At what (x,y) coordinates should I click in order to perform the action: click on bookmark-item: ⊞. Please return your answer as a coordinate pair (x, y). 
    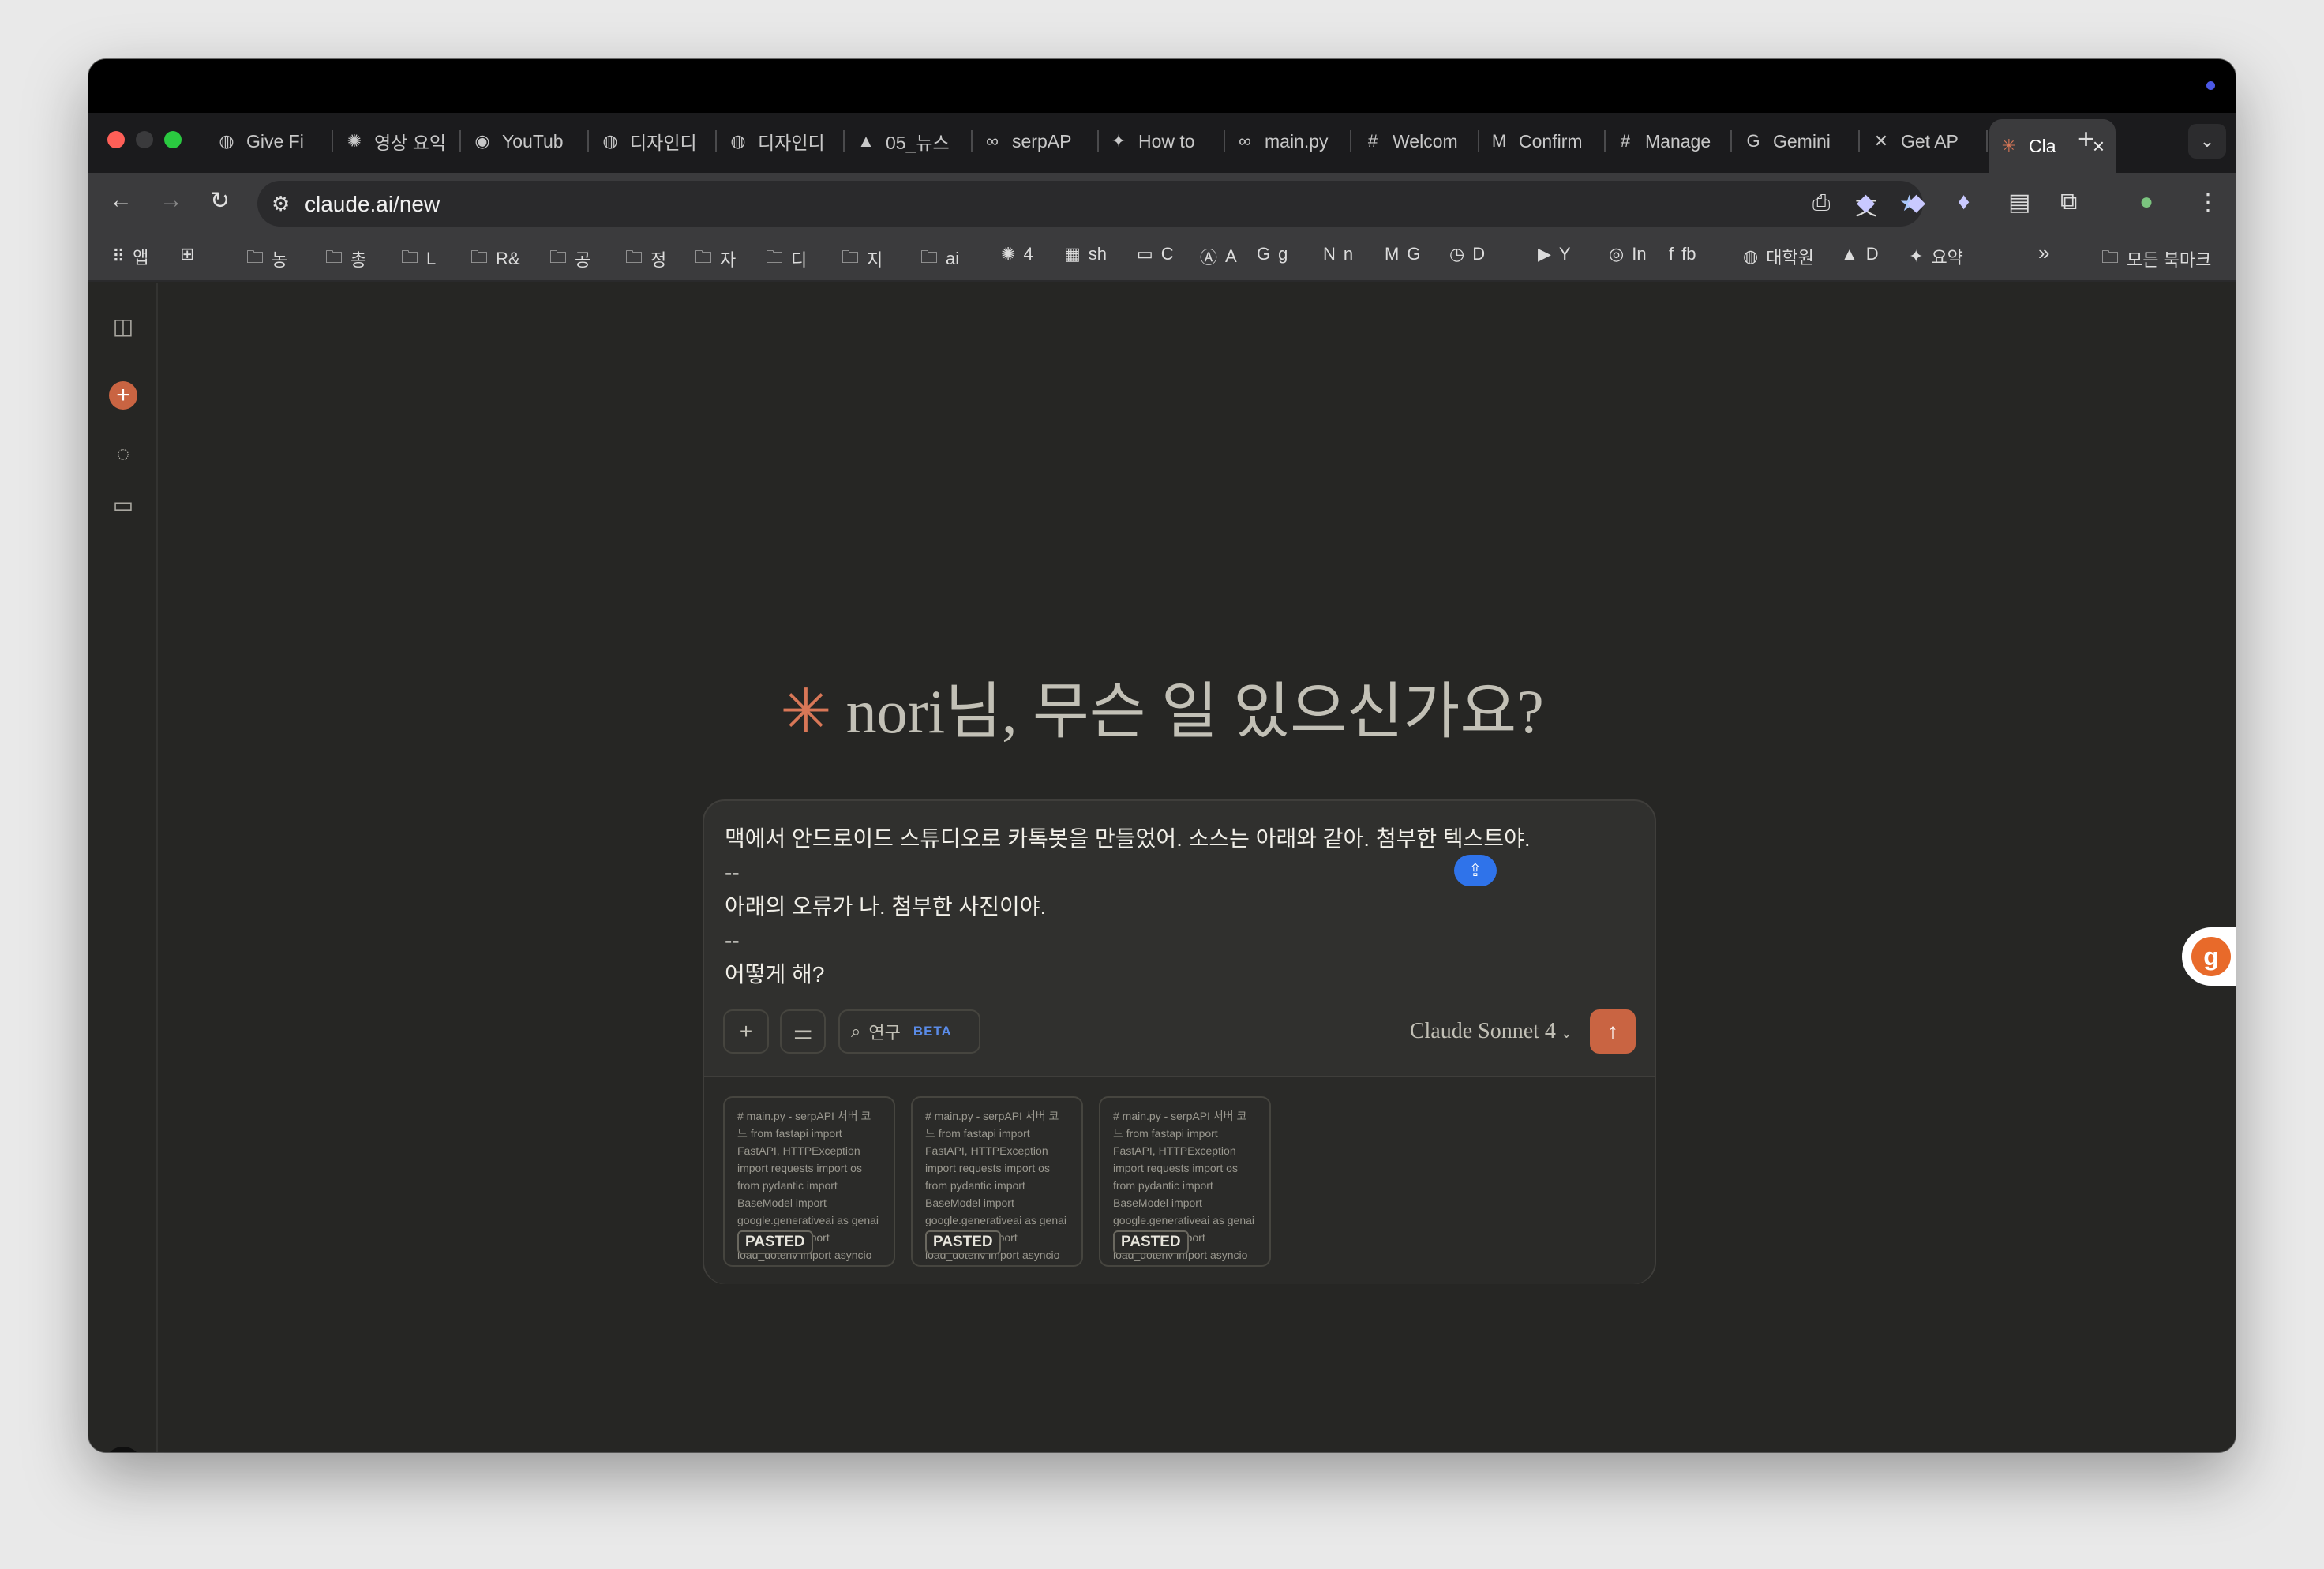
    Looking at the image, I should click on (191, 254).